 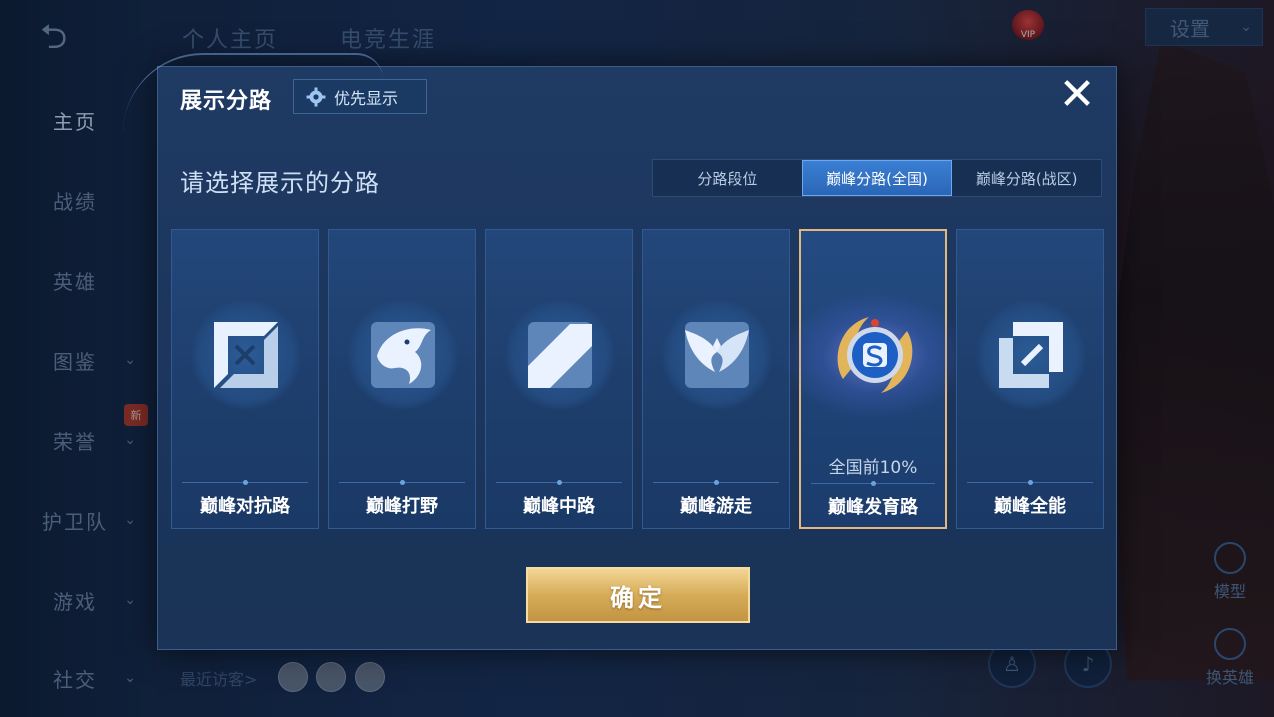 I want to click on lane-card-label: 巅峰打野, so click(x=402, y=506).